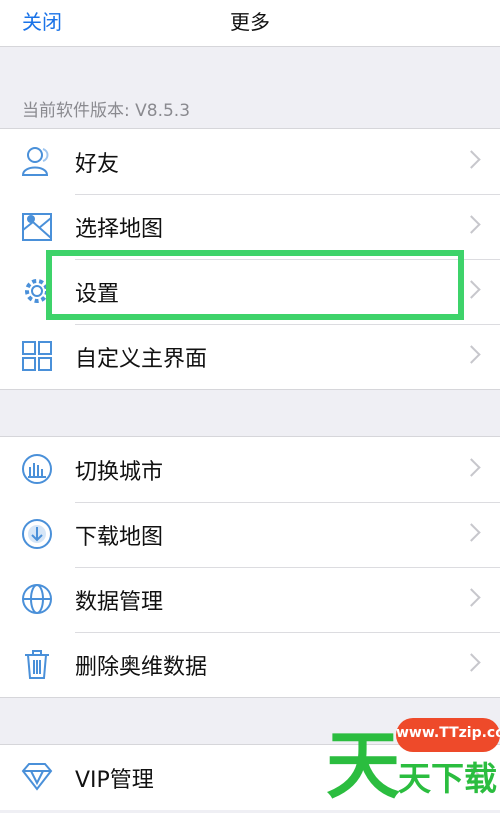 The image size is (500, 813). I want to click on menu-item-label: 选择地图, so click(119, 229).